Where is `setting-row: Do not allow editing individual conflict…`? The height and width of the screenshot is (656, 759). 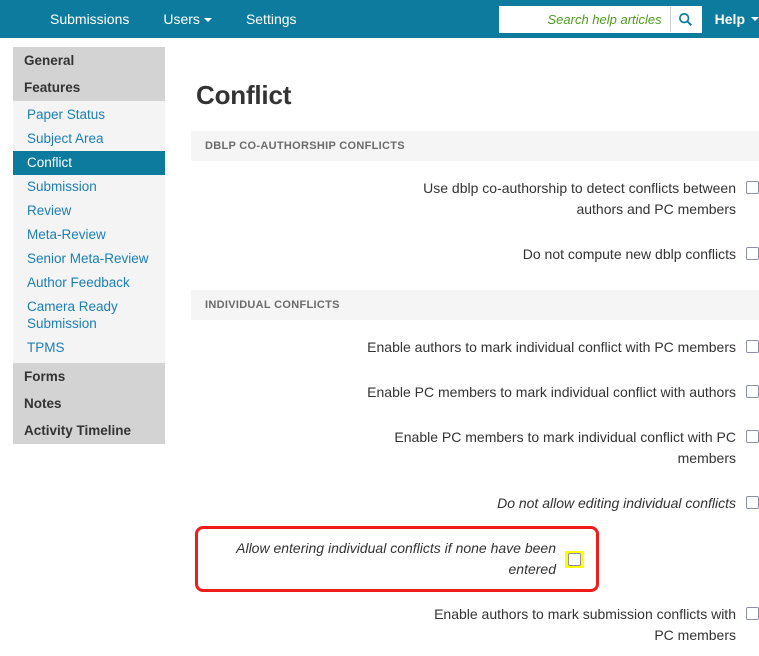
setting-row: Do not allow editing individual conflict… is located at coordinates (475, 503).